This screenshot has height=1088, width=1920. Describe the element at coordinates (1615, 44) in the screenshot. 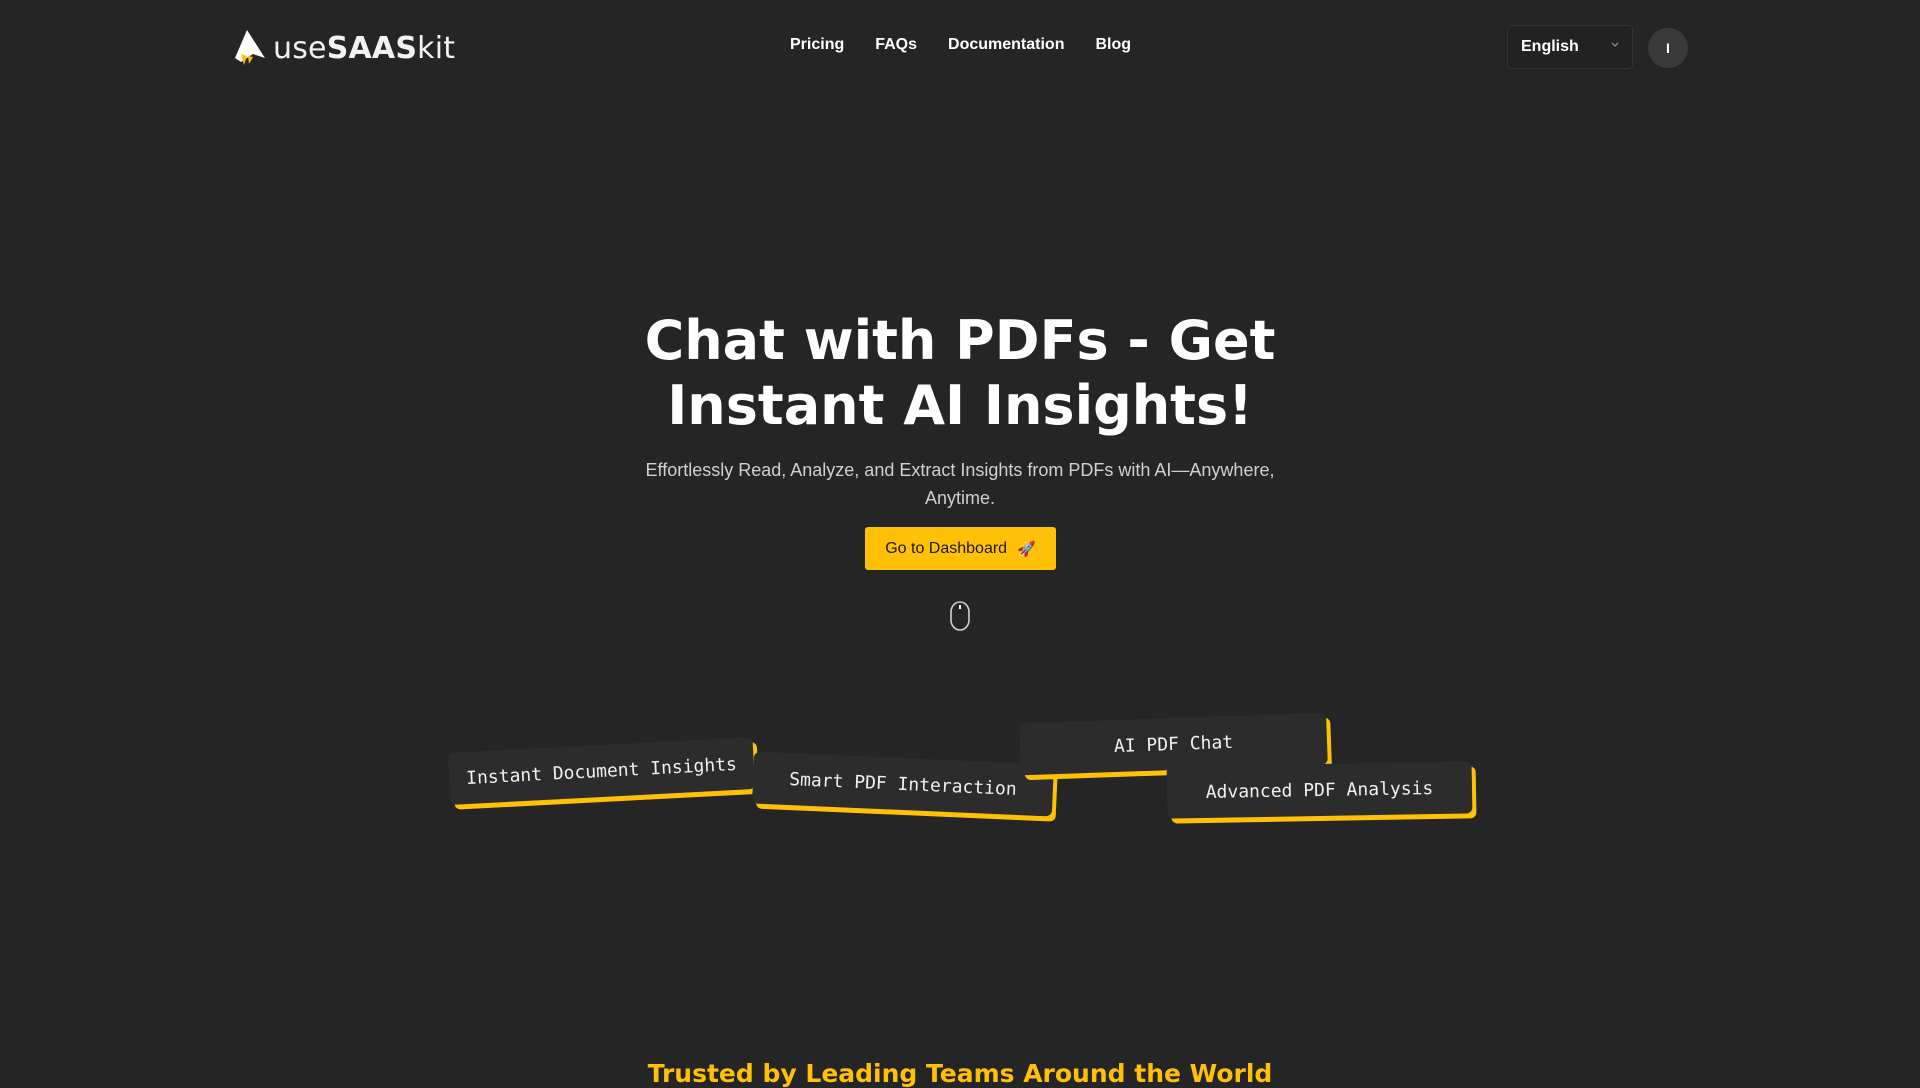

I see `chevron-down-icon` at that location.